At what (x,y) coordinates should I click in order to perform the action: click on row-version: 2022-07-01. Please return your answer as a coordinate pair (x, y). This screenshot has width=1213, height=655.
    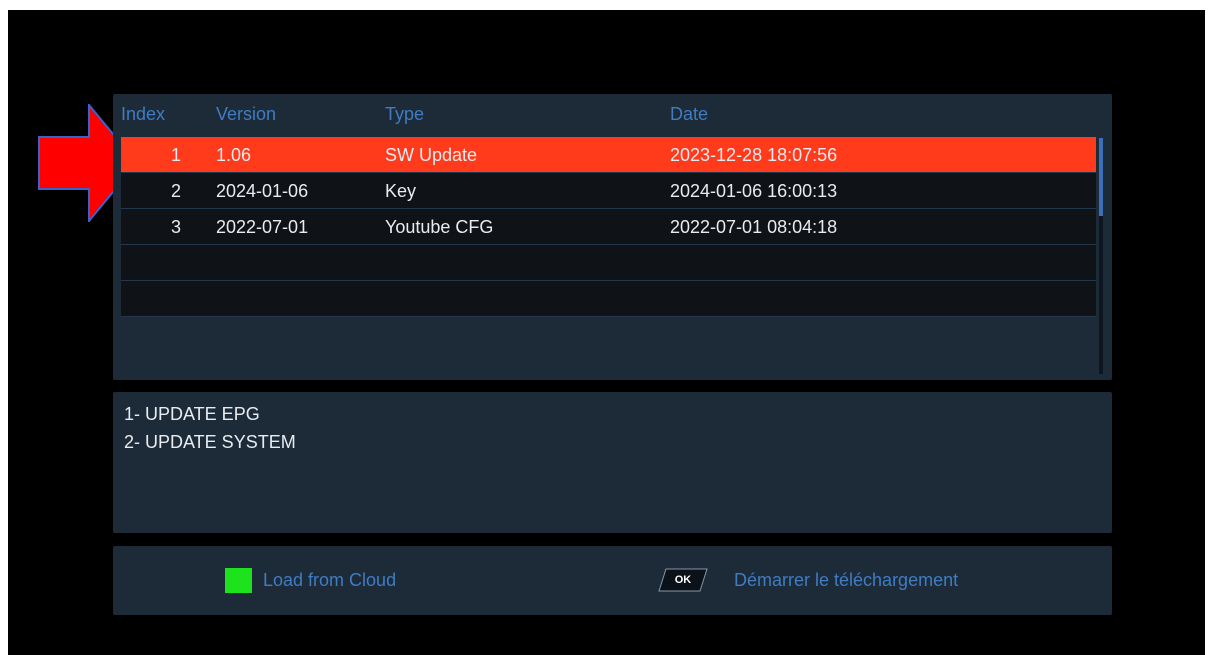
    Looking at the image, I should click on (262, 227).